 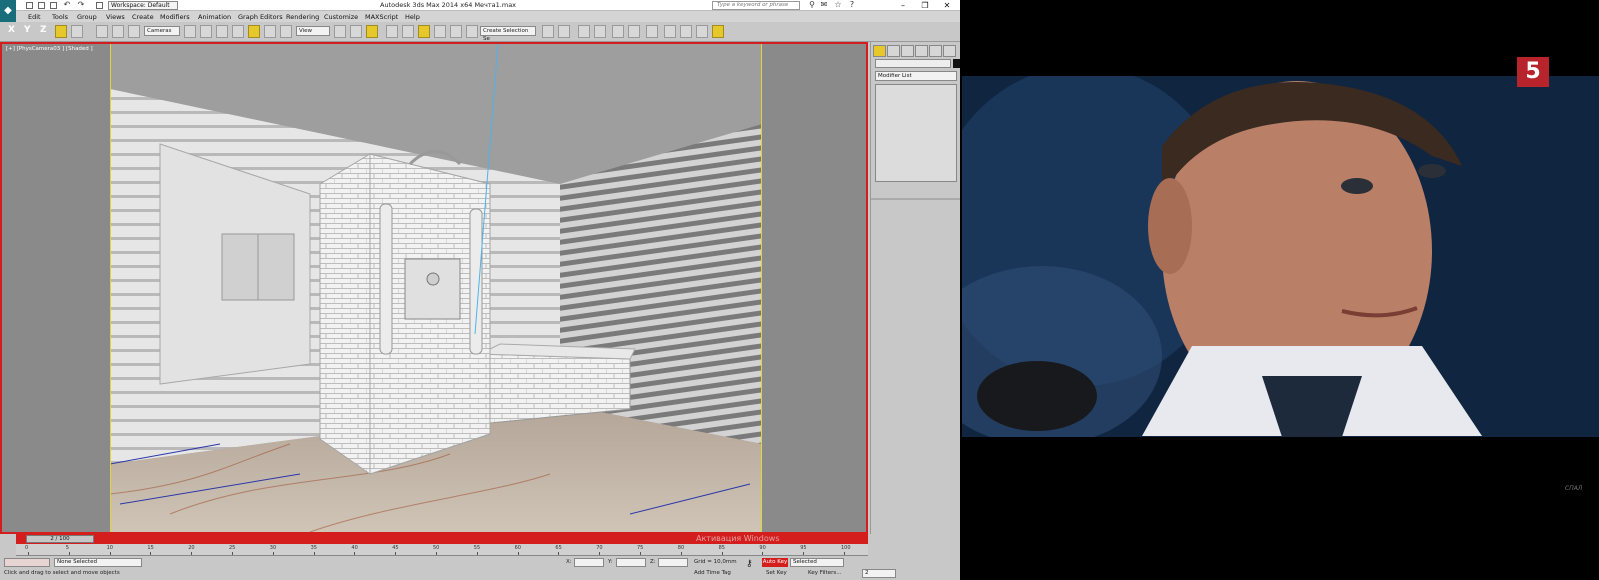 I want to click on menu-group: Group, so click(x=87, y=17).